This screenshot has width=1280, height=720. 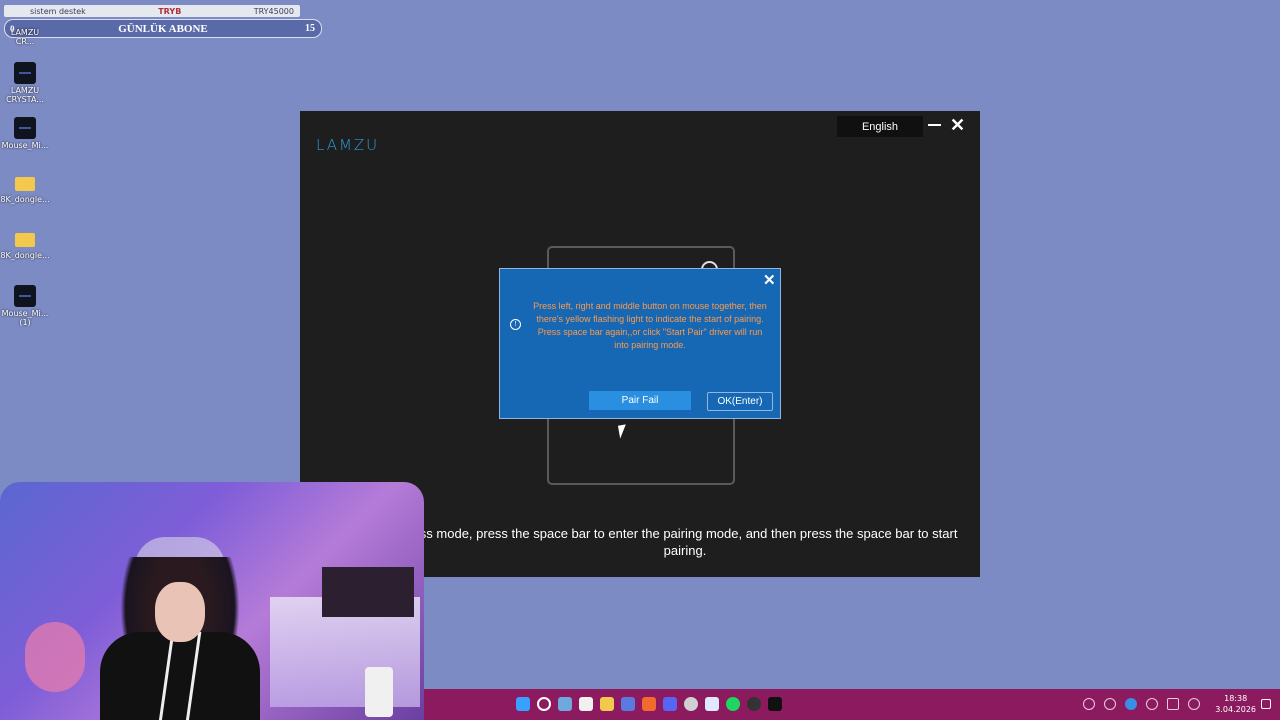 I want to click on volume-icon, so click(x=1194, y=704).